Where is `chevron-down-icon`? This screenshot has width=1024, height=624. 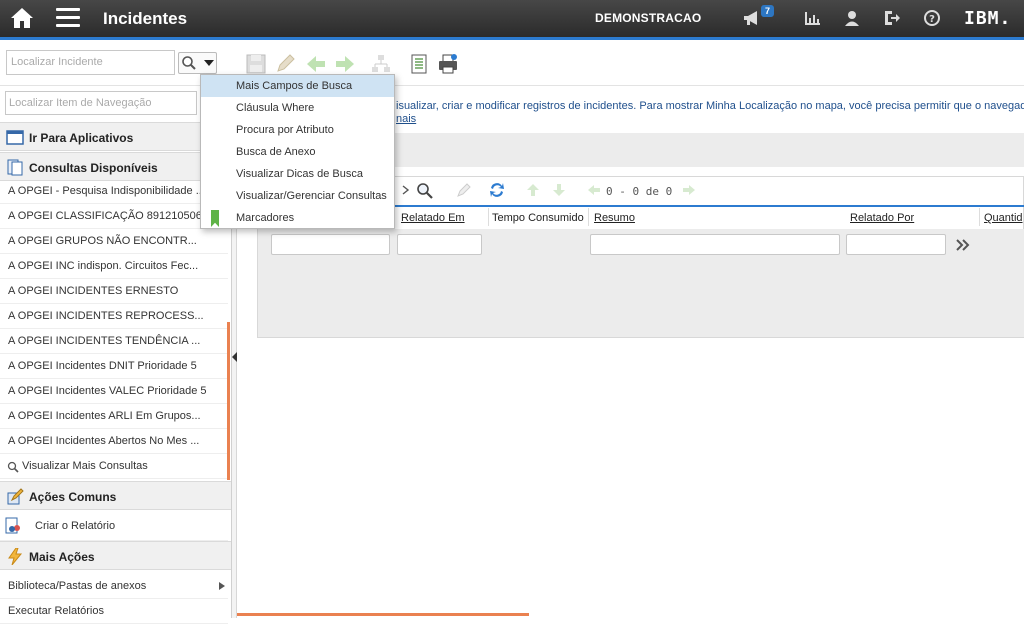
chevron-down-icon is located at coordinates (209, 63).